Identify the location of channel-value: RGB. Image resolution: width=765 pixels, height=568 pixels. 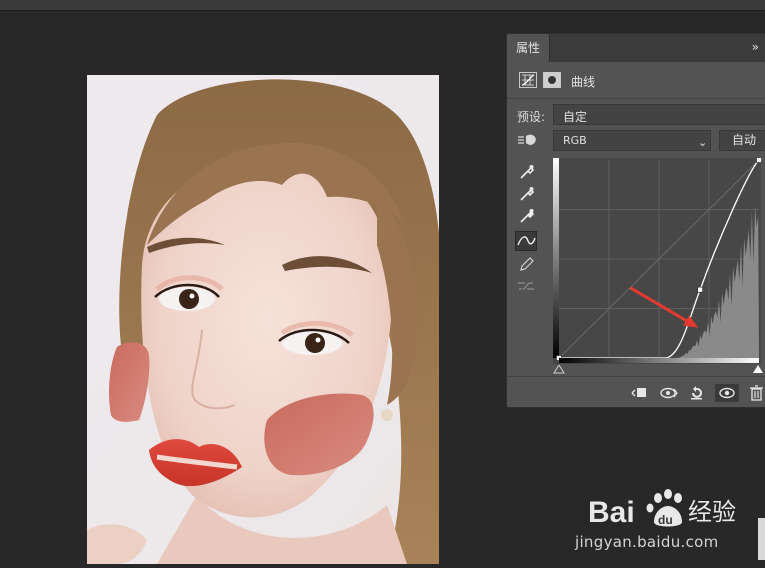
(575, 140).